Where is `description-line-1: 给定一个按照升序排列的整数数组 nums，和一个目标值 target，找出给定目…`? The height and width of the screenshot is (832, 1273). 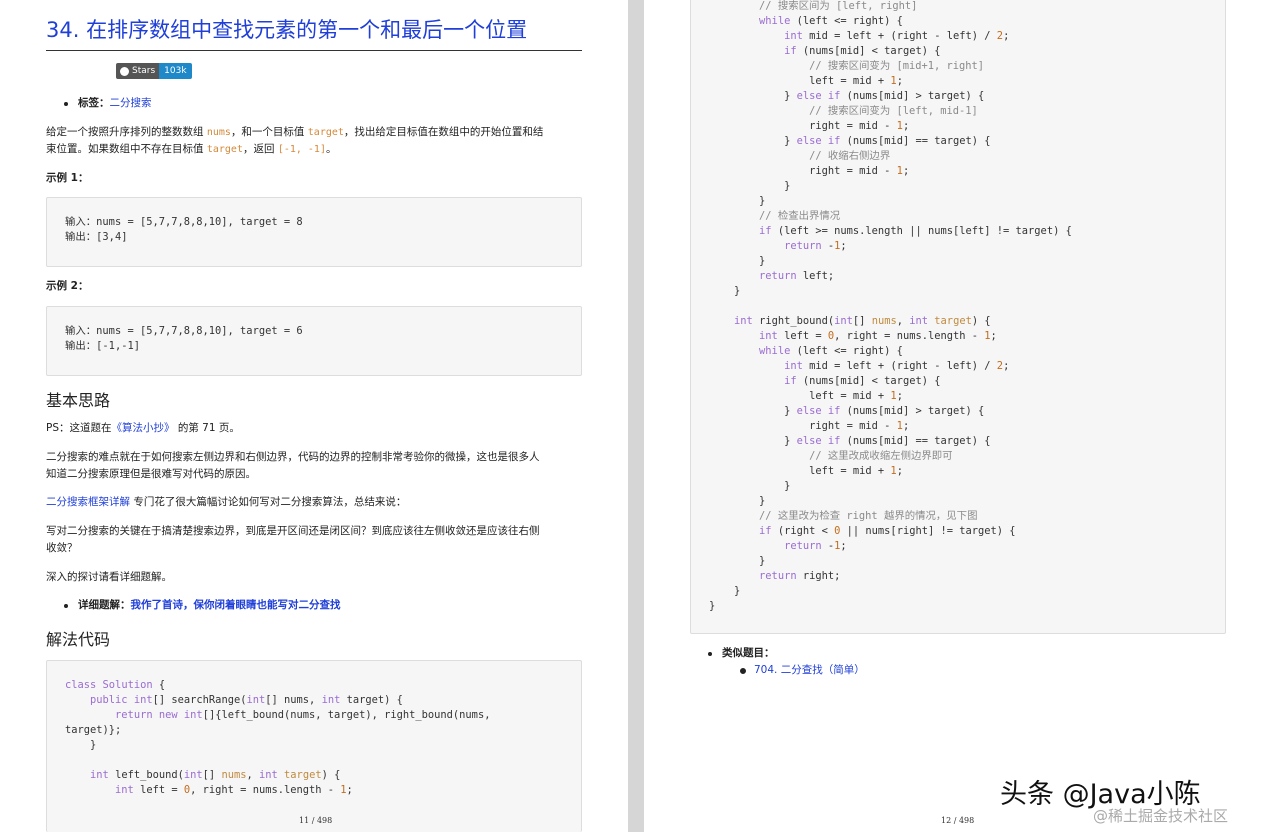
description-line-1: 给定一个按照升序排列的整数数组 nums，和一个目标值 target，找出给定目… is located at coordinates (295, 132).